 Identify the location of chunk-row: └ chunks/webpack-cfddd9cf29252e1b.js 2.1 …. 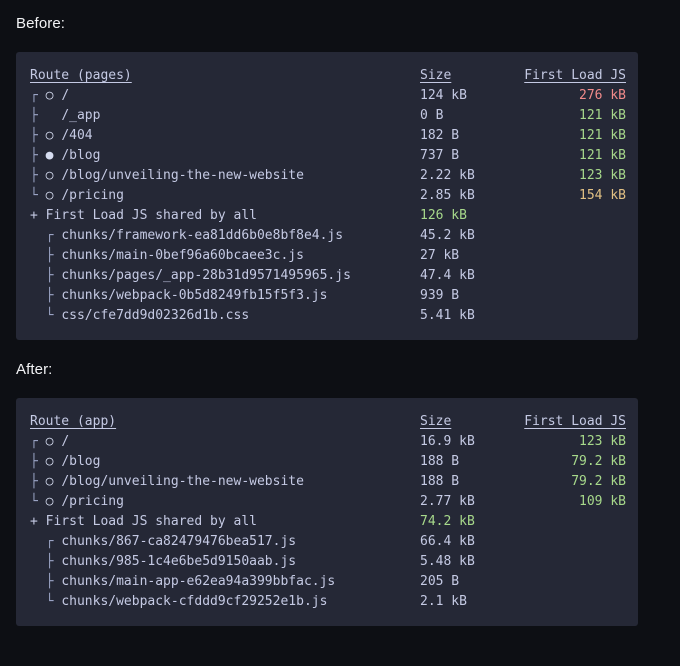
(327, 602).